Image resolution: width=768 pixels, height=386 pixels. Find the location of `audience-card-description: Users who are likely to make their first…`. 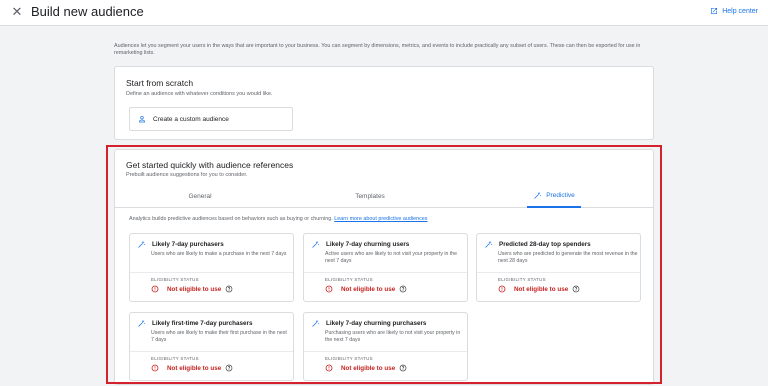

audience-card-description: Users who are likely to make their first… is located at coordinates (219, 337).